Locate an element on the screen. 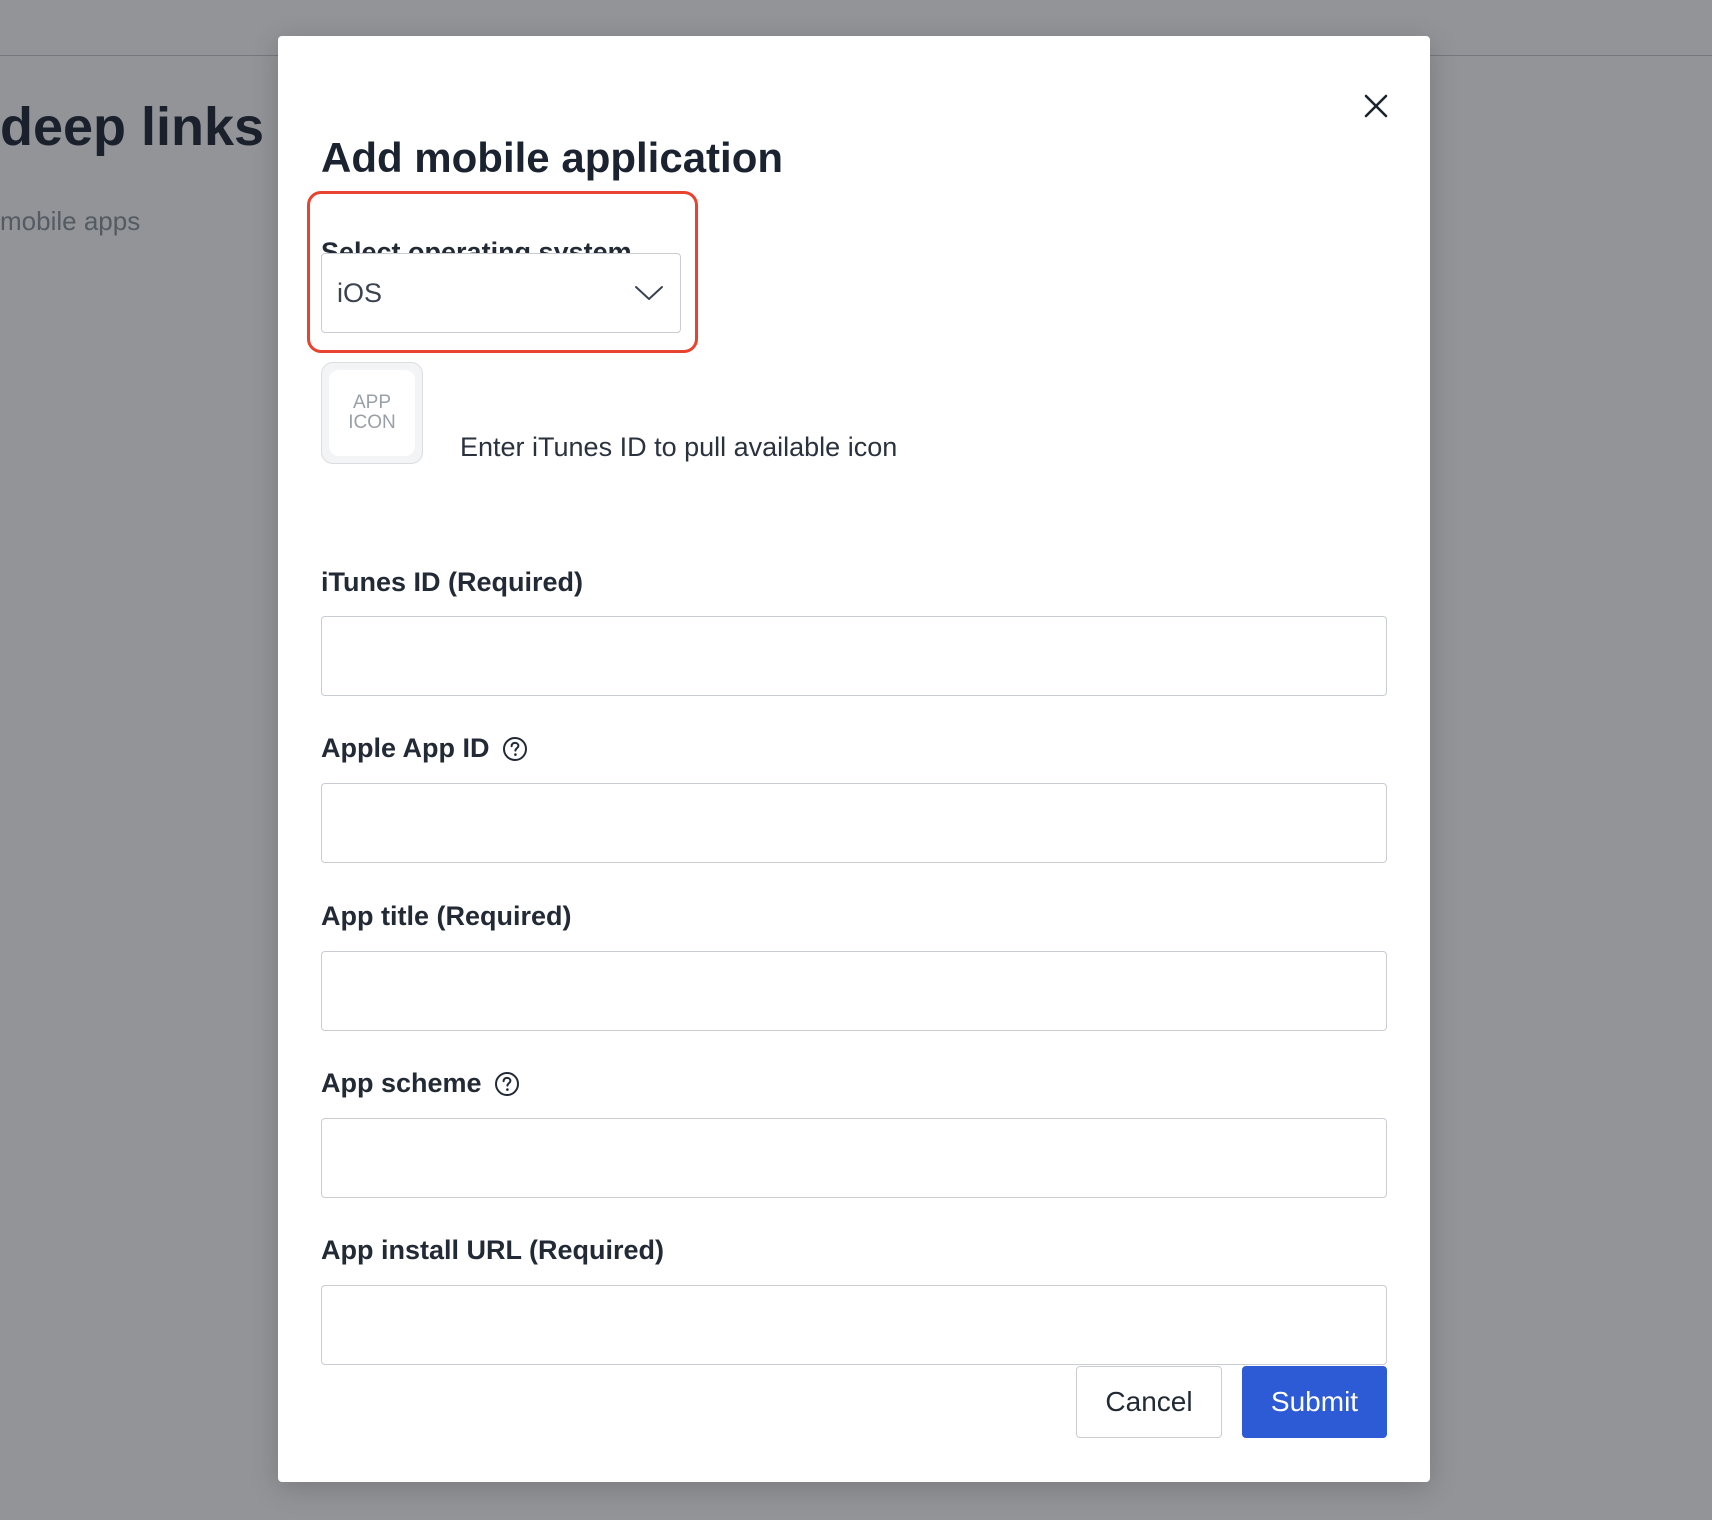 The image size is (1712, 1520). app-icon-inner: APP ICON is located at coordinates (372, 413).